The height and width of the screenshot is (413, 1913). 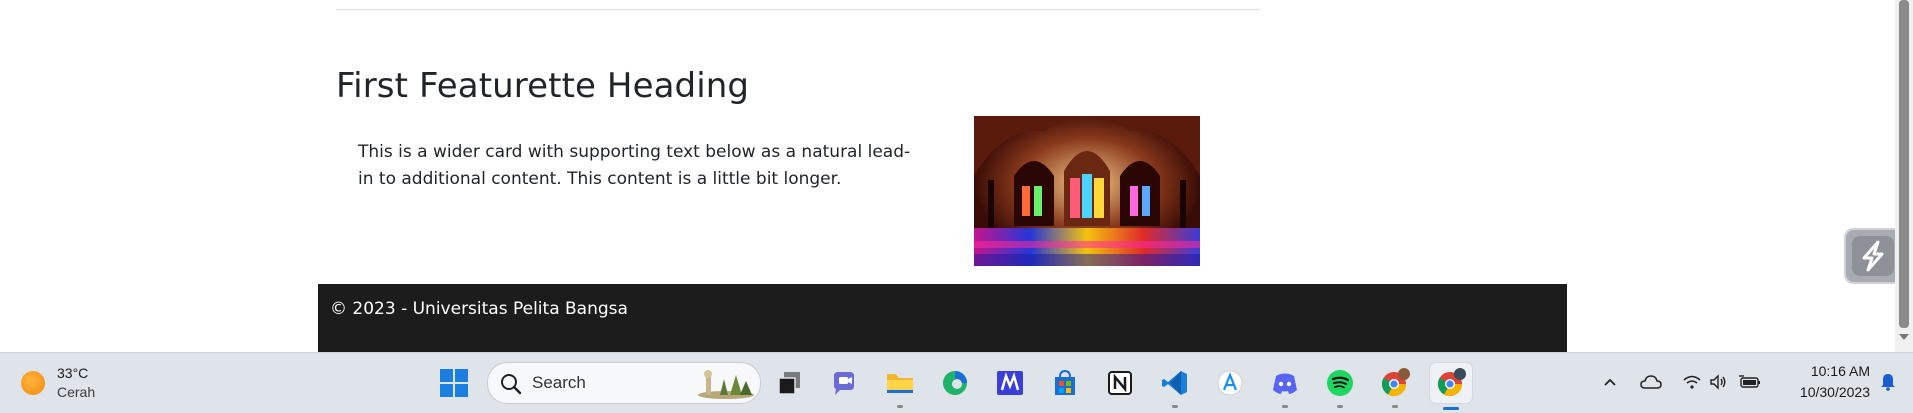 I want to click on taskbar-discord, so click(x=1285, y=386).